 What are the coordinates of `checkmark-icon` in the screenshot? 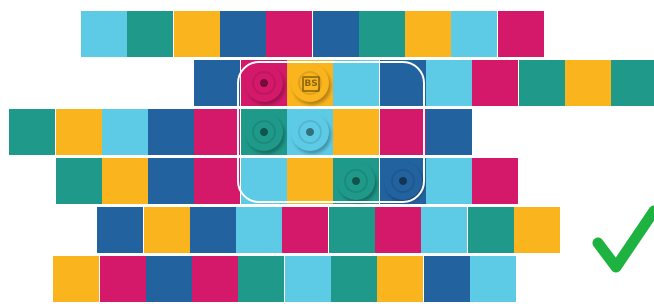 It's located at (623, 239).